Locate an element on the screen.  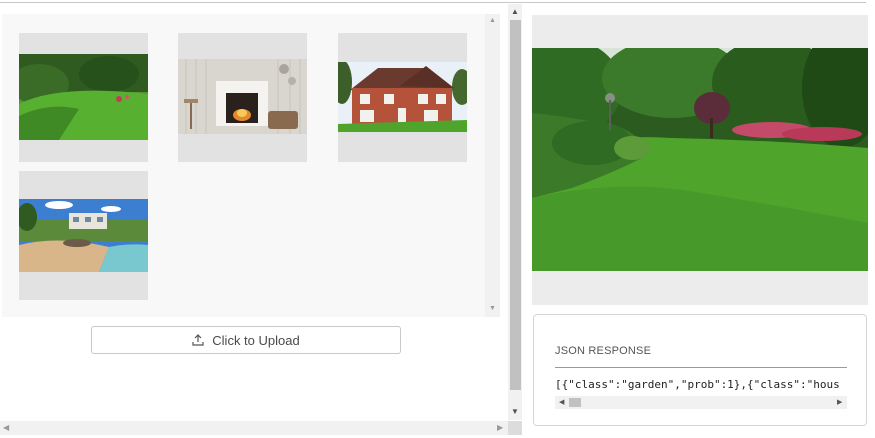
thumbnail-fireplace is located at coordinates (242, 97).